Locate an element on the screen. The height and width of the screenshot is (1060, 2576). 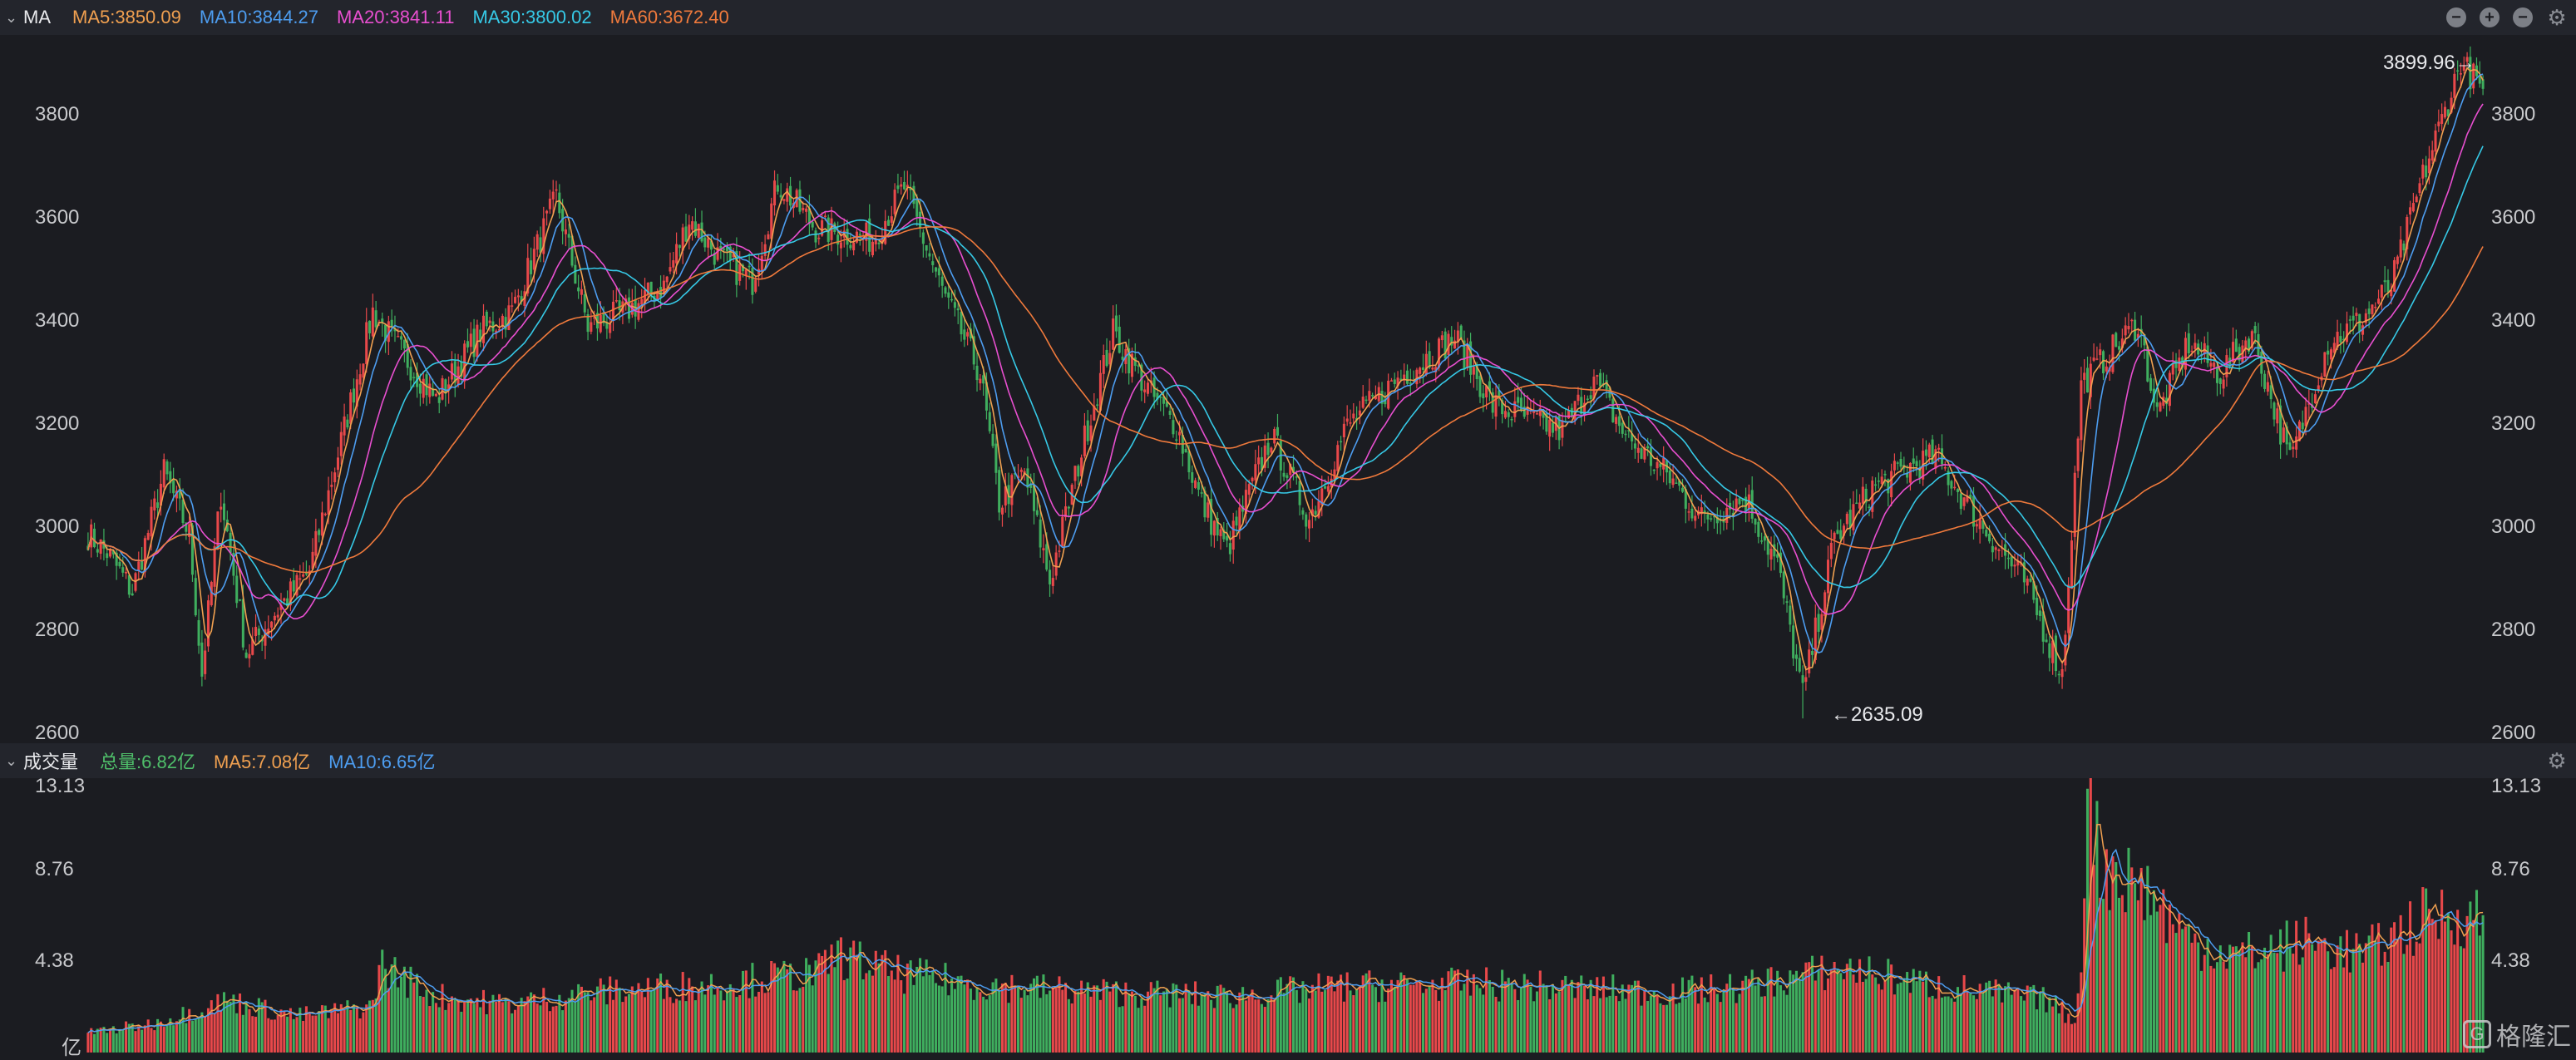
indicator-name: 成交量 is located at coordinates (50, 760).